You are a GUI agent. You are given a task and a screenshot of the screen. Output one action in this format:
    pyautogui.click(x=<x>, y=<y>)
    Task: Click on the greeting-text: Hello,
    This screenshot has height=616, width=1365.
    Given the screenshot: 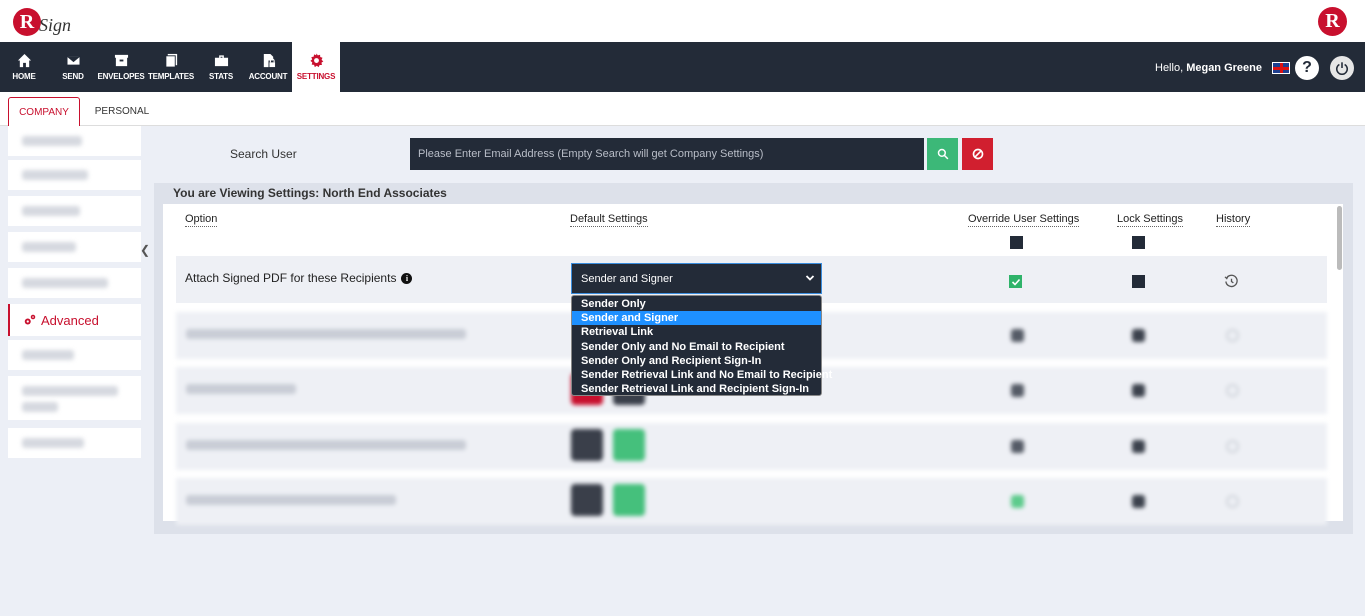 What is the action you would take?
    pyautogui.click(x=1169, y=68)
    